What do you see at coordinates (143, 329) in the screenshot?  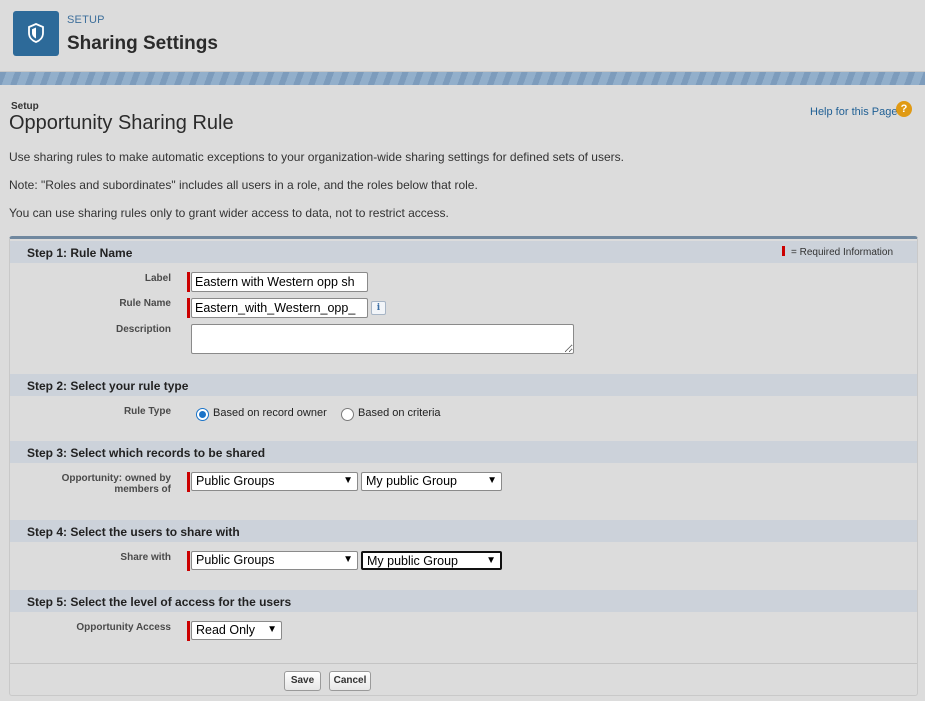 I see `description-field-label: Description` at bounding box center [143, 329].